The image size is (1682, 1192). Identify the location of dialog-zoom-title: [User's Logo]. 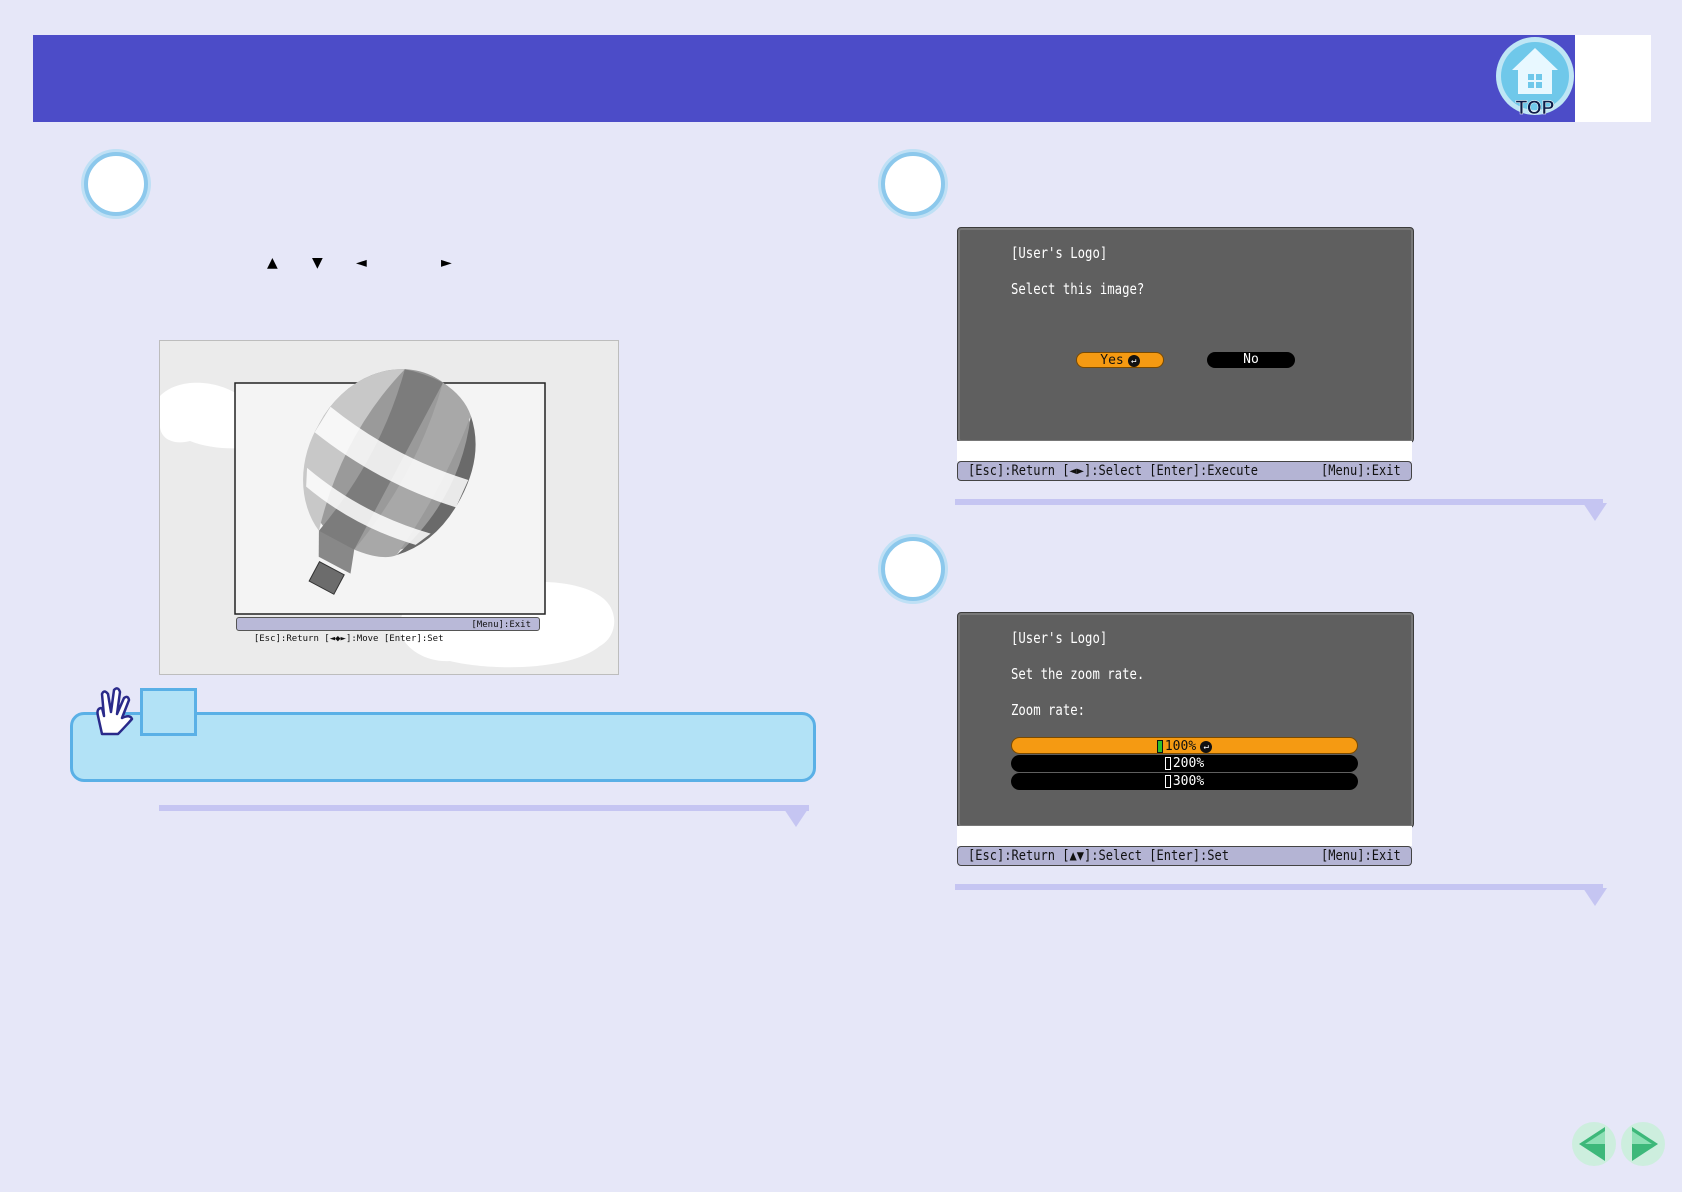
(1059, 638).